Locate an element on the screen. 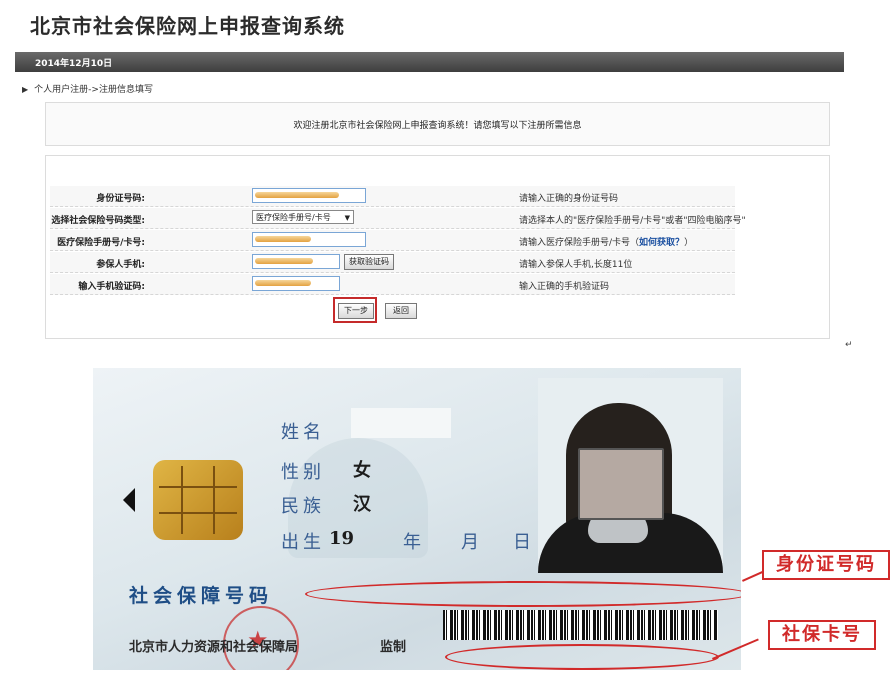 The height and width of the screenshot is (693, 893). birth-year-prefix: 19 is located at coordinates (342, 538).